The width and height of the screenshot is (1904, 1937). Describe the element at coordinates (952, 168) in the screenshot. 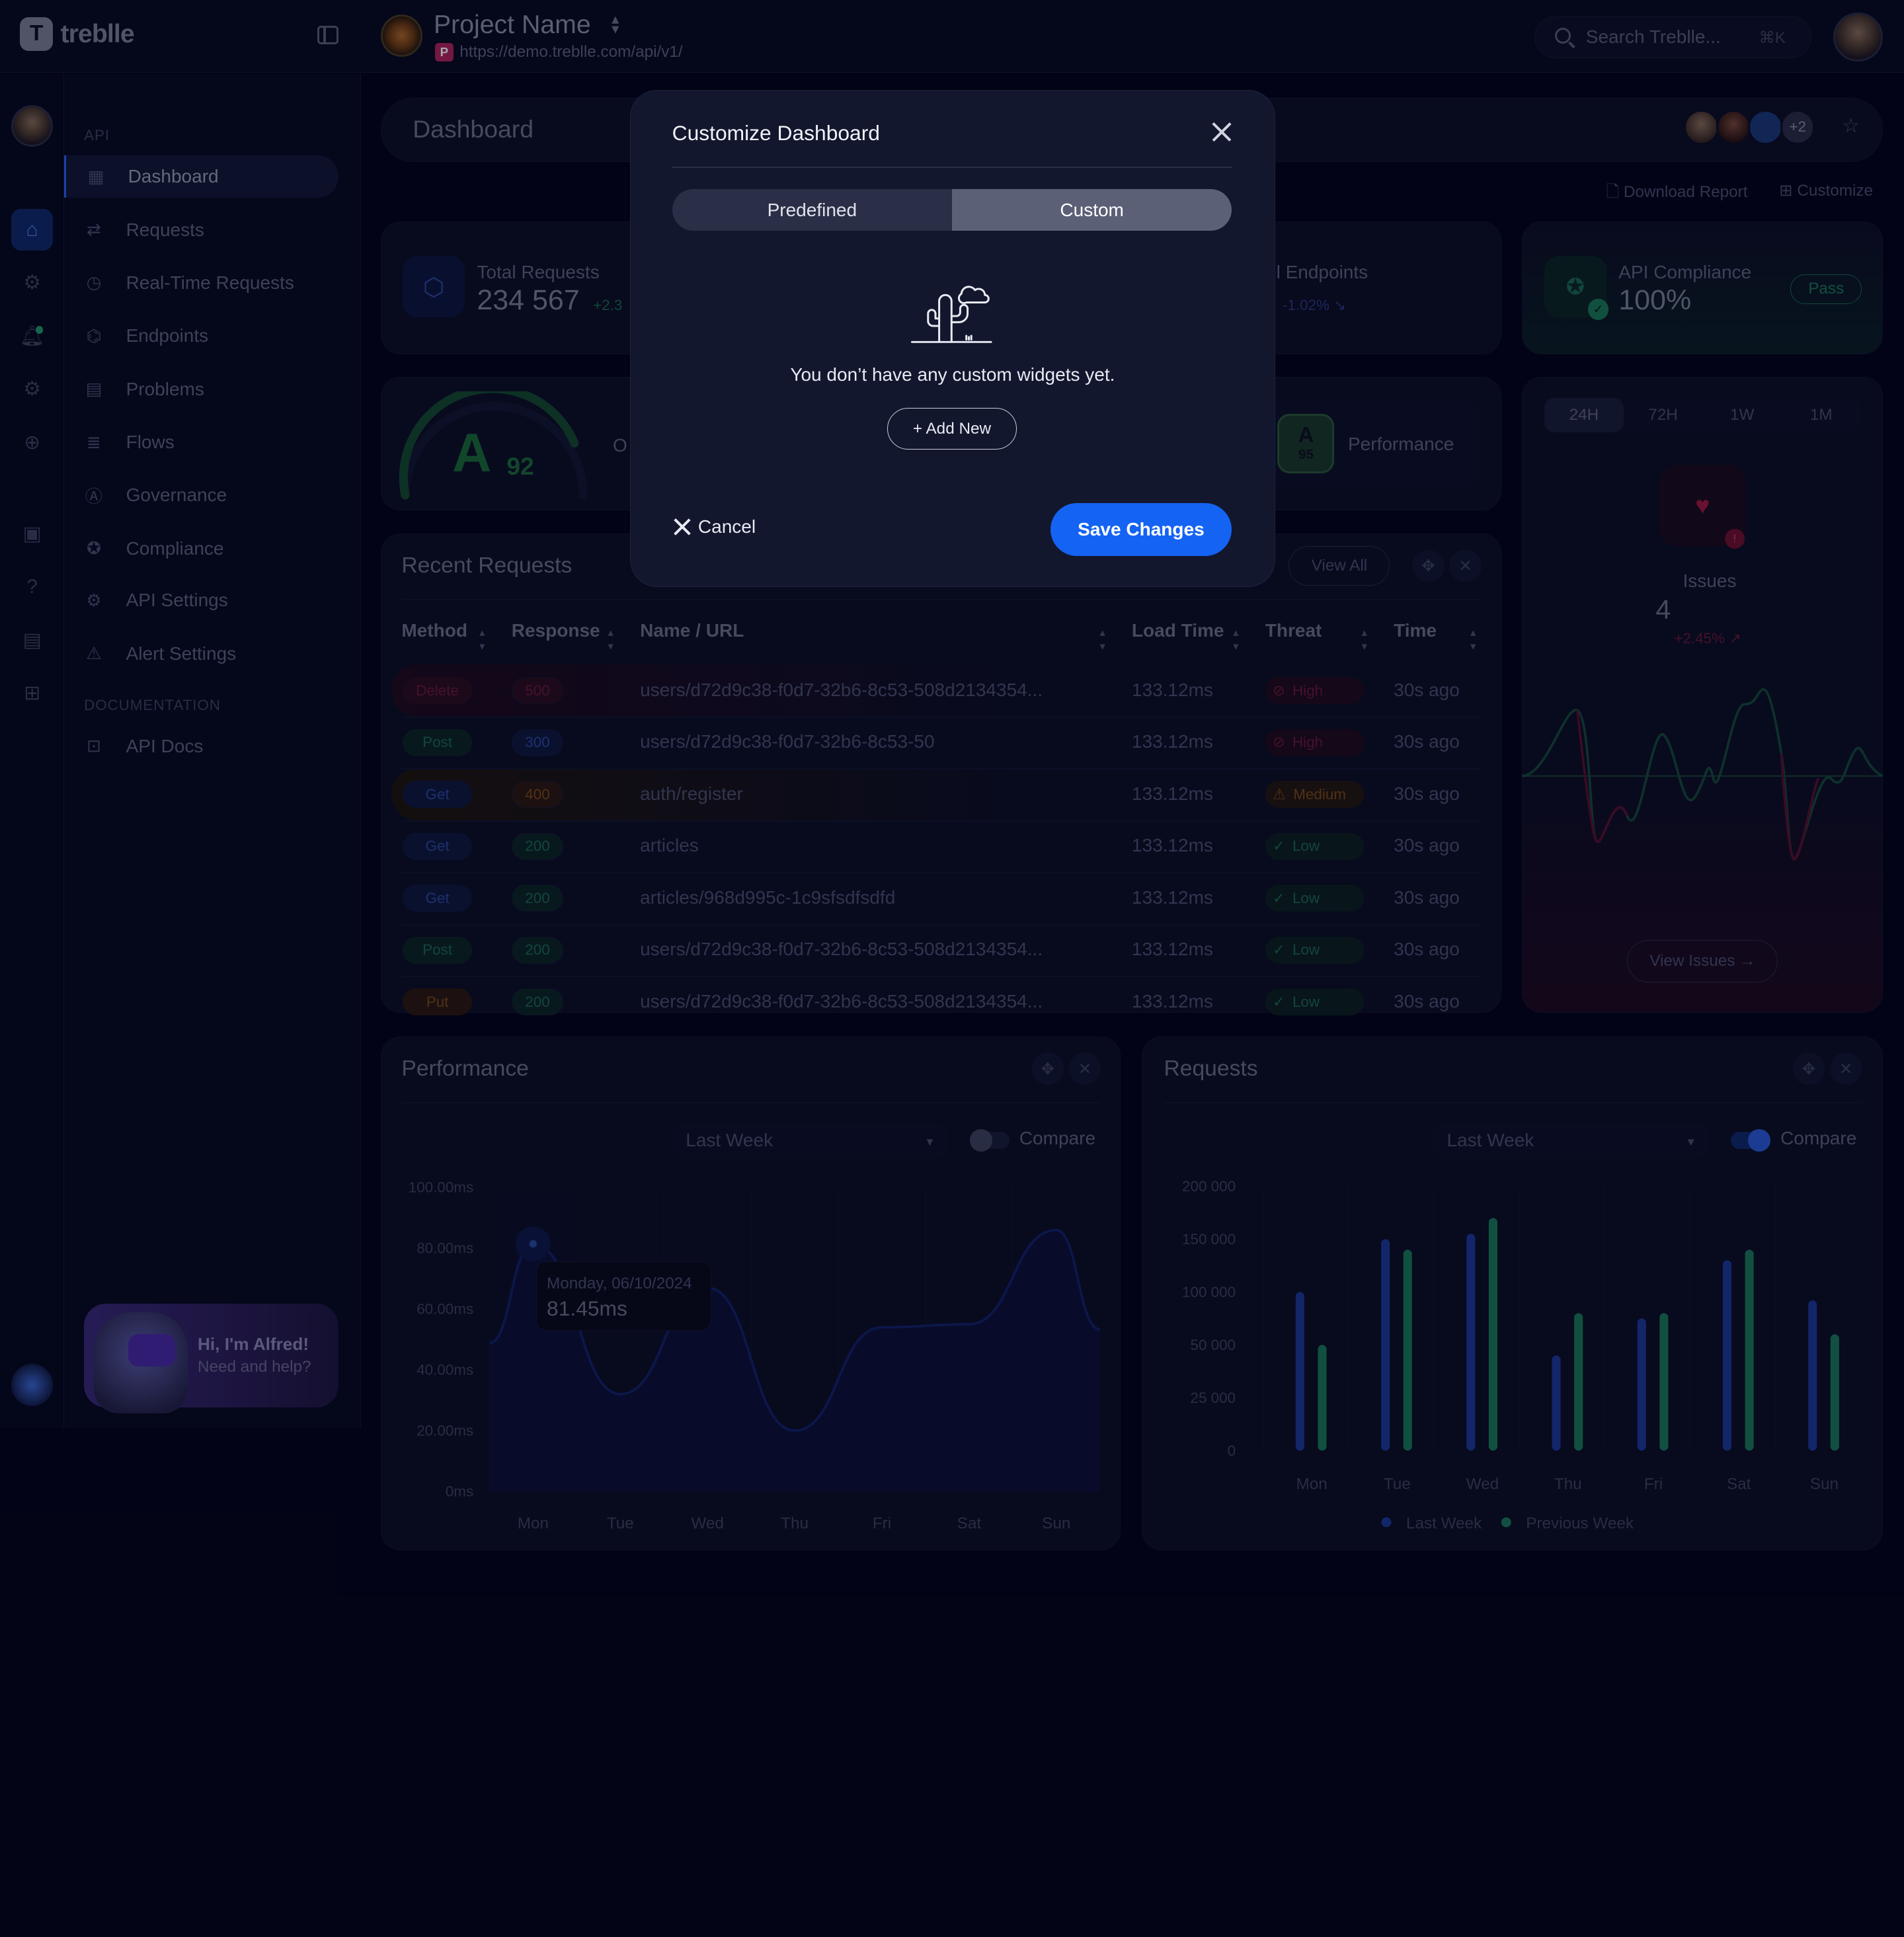

I see `modal-divider` at that location.